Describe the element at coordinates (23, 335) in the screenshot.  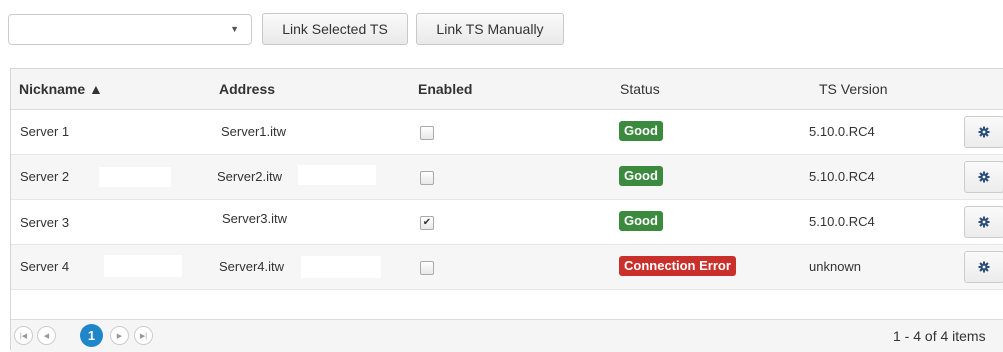
I see `first-page-icon: |◀` at that location.